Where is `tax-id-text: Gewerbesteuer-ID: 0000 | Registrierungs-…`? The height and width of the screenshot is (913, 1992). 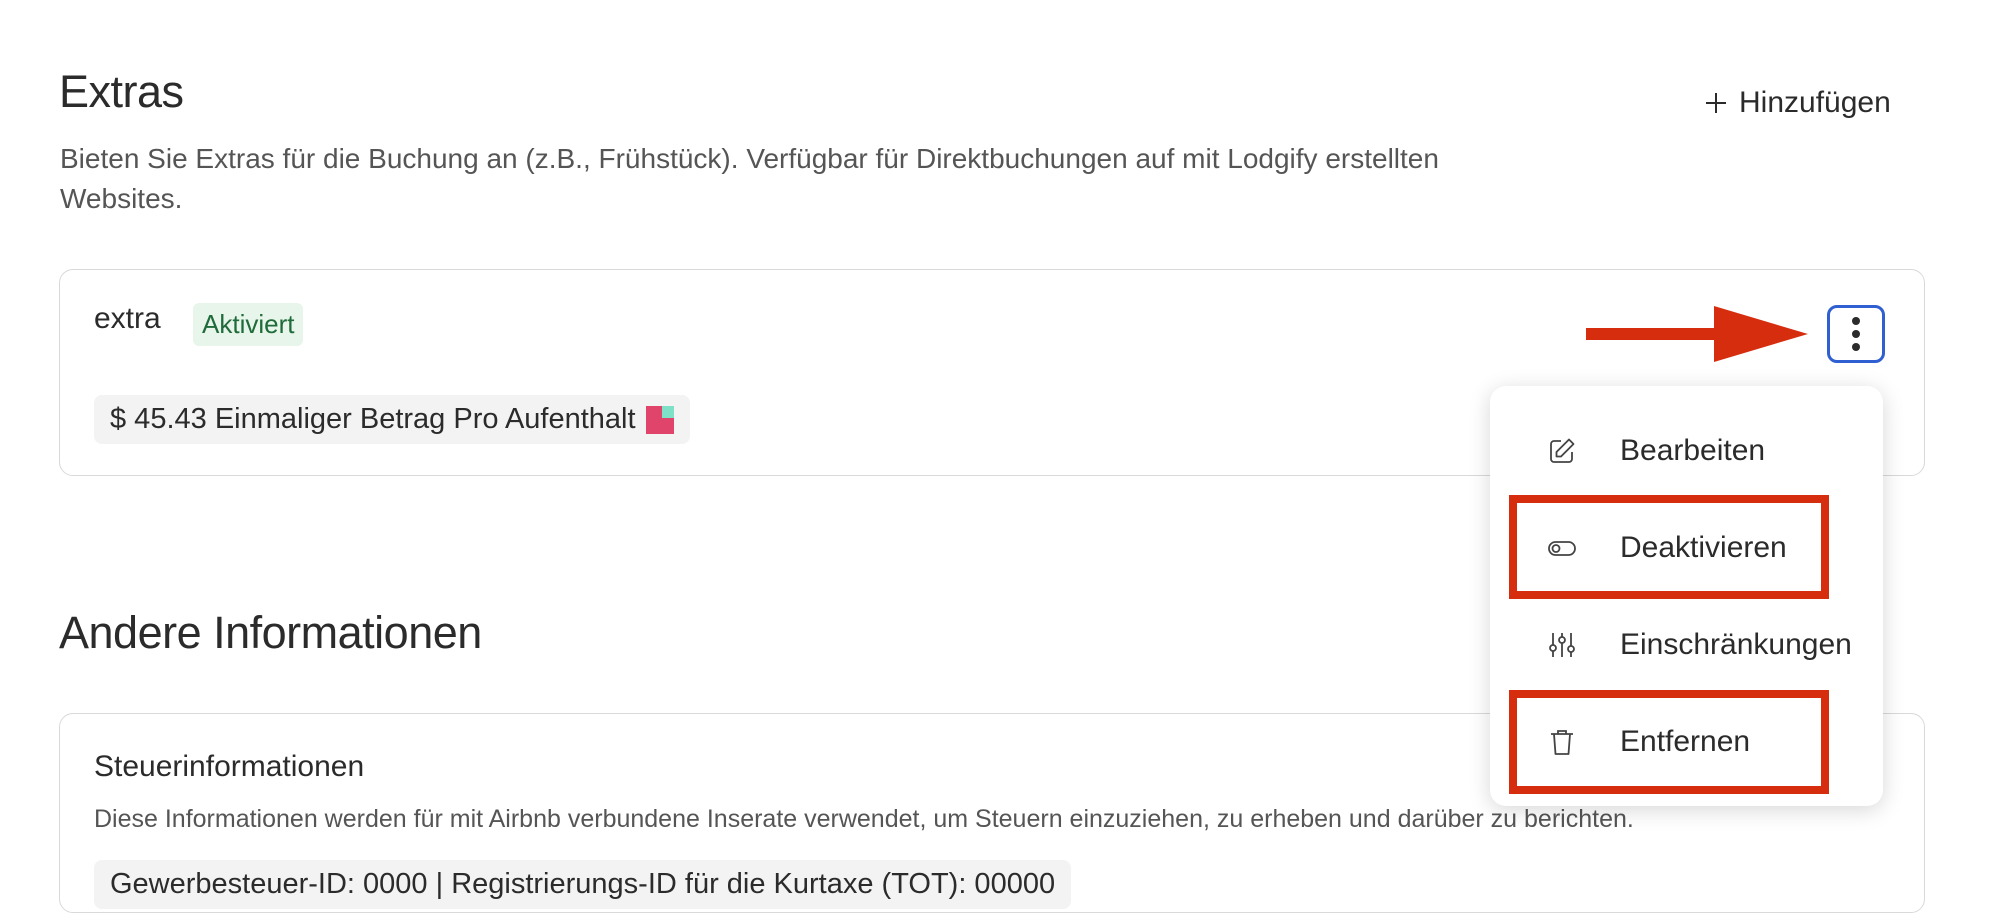 tax-id-text: Gewerbesteuer-ID: 0000 | Registrierungs-… is located at coordinates (583, 884).